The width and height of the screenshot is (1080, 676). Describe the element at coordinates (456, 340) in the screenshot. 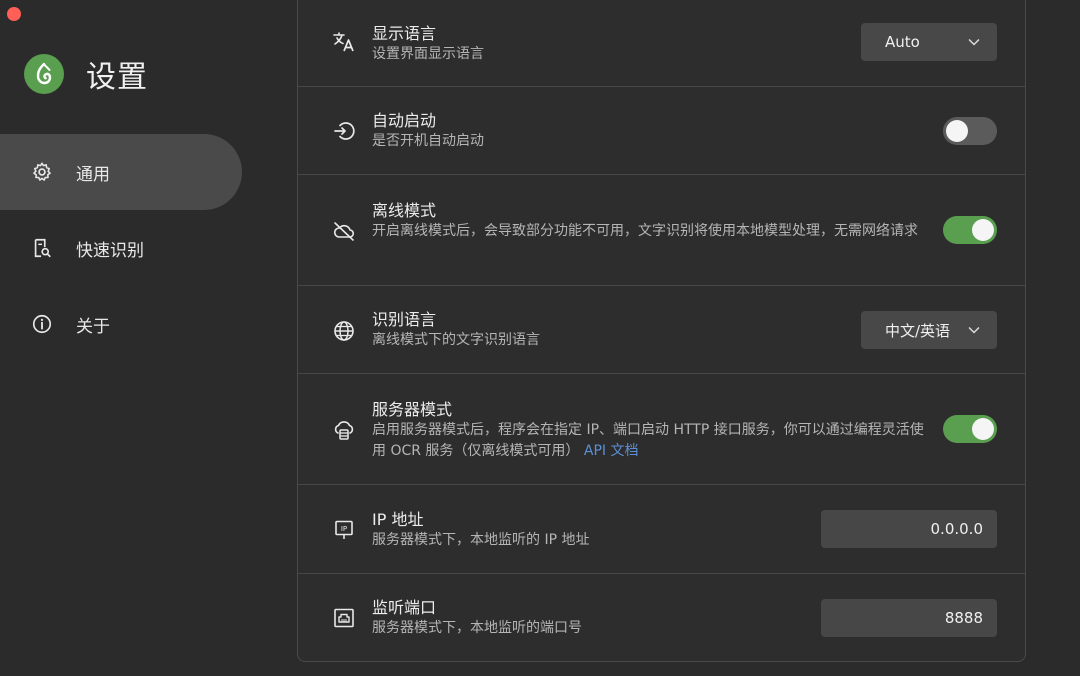

I see `setting-description: 离线模式下的文字识别语言` at that location.